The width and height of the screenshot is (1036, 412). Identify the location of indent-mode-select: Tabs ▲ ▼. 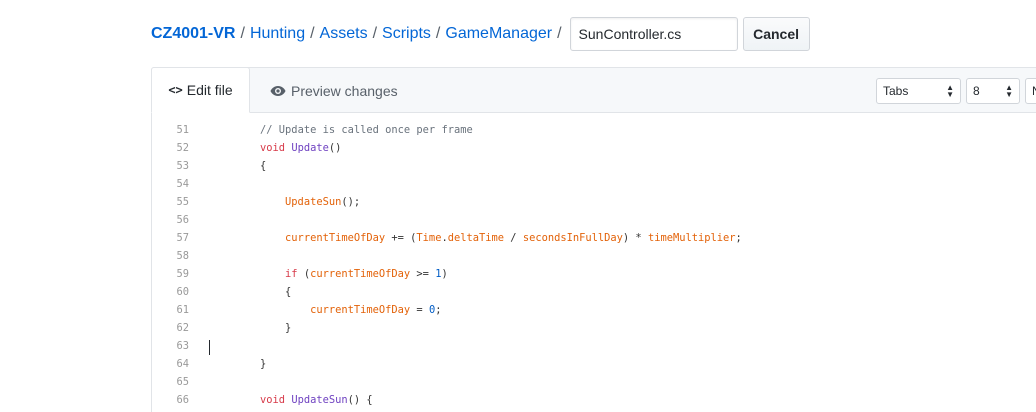
(918, 91).